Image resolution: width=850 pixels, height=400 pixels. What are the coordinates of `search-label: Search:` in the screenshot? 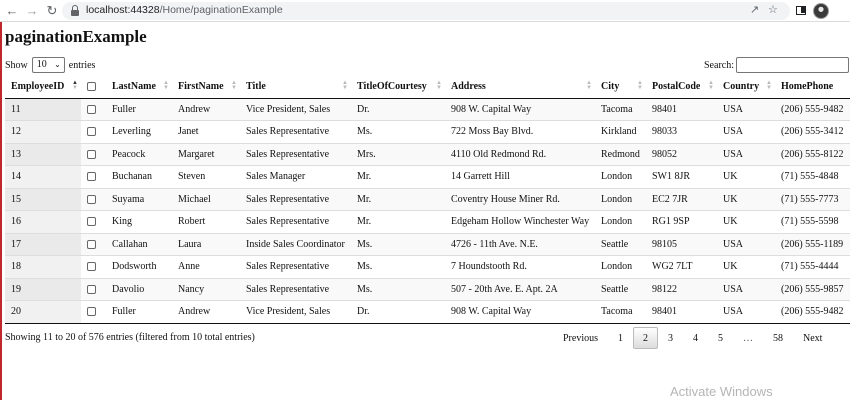 It's located at (719, 65).